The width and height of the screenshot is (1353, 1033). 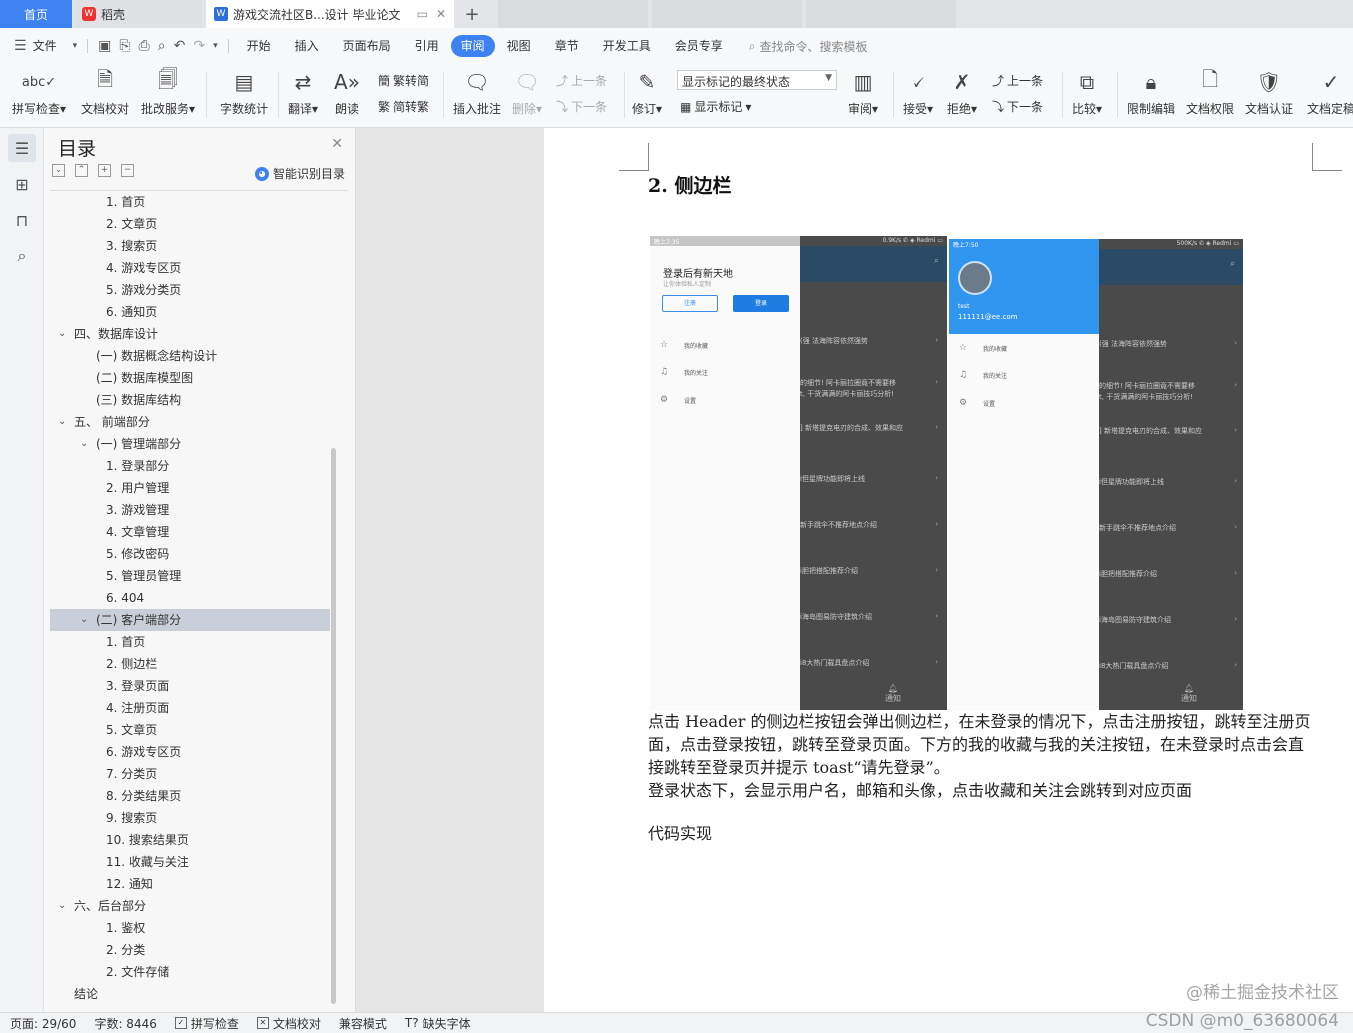 What do you see at coordinates (1210, 92) in the screenshot?
I see `doc-permission-button: 🗋 文档权限` at bounding box center [1210, 92].